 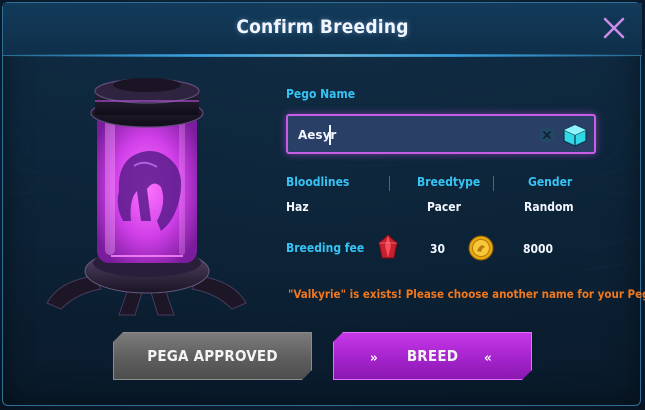 I want to click on breedtype-header: Breedtype, so click(x=449, y=182).